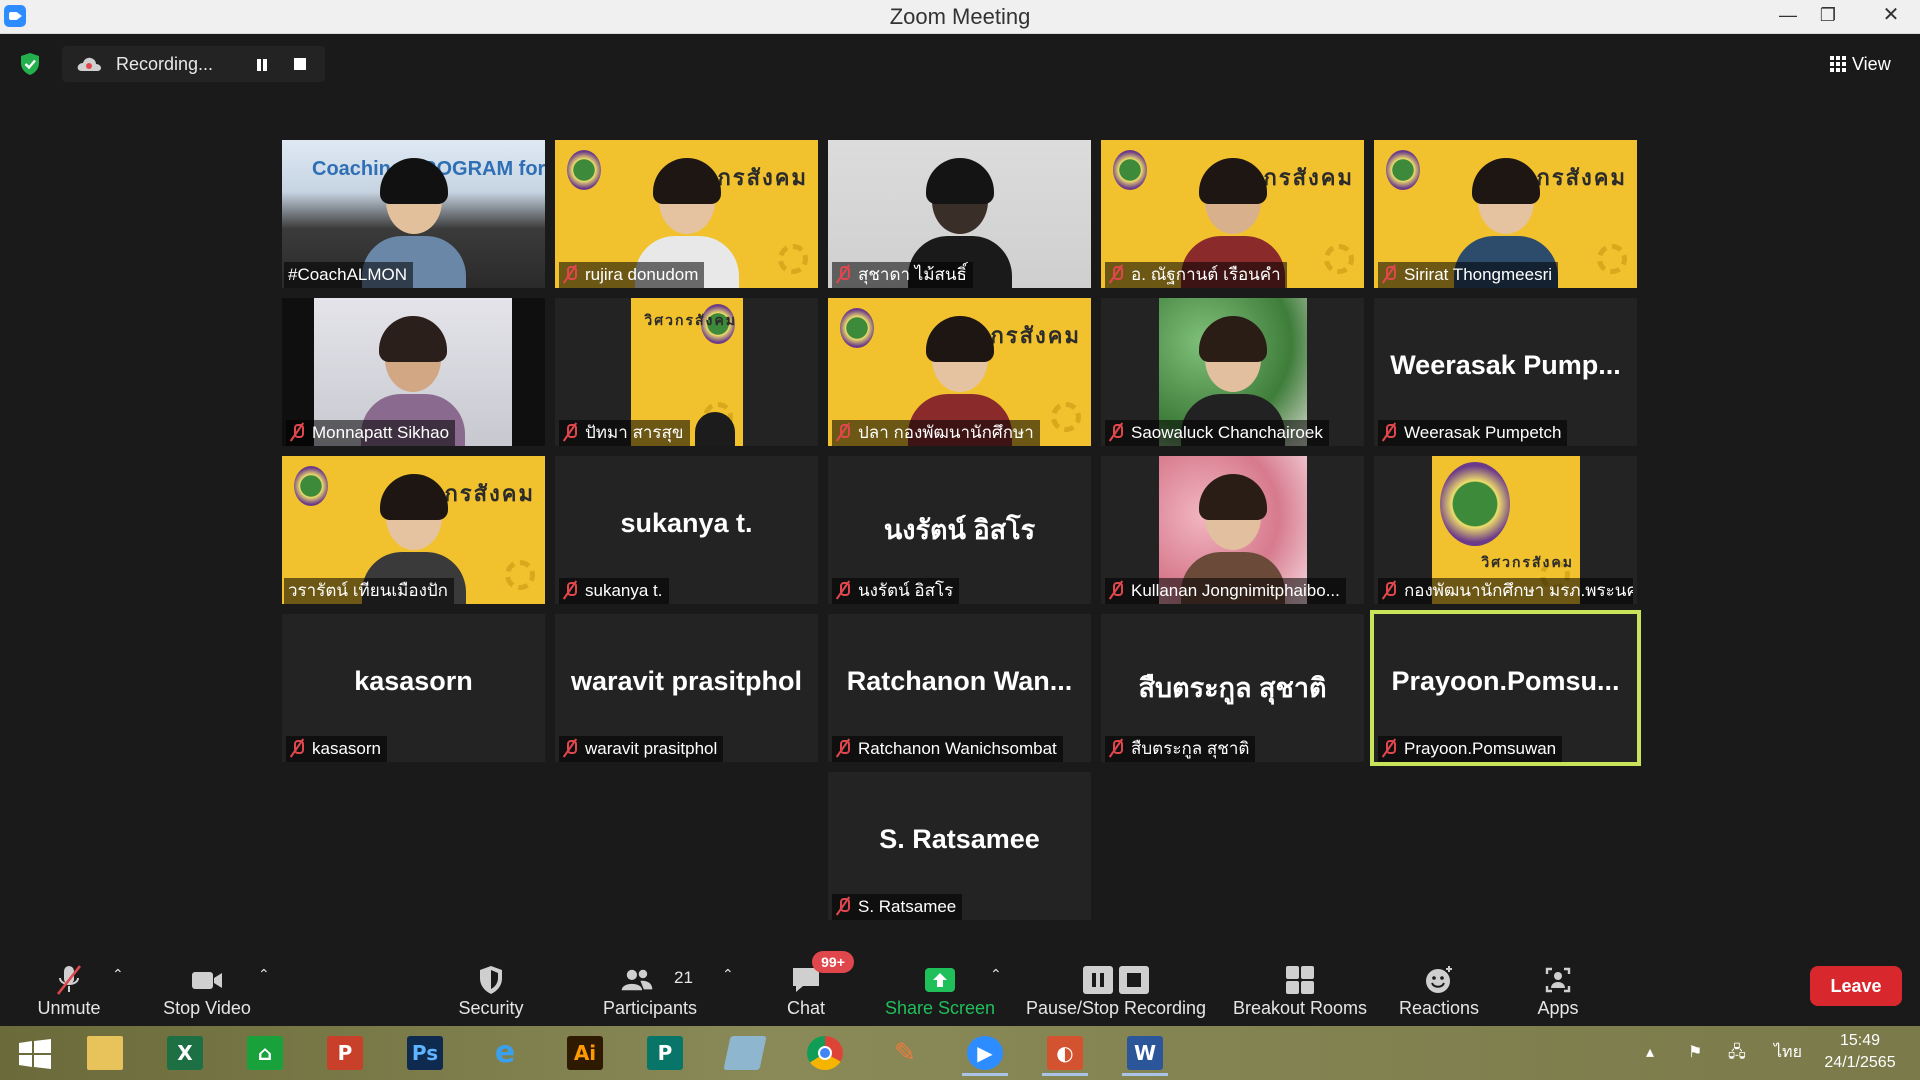 The width and height of the screenshot is (1920, 1080). What do you see at coordinates (959, 214) in the screenshot?
I see `participant-tile: สุชาดา ไม้สนธิ์` at bounding box center [959, 214].